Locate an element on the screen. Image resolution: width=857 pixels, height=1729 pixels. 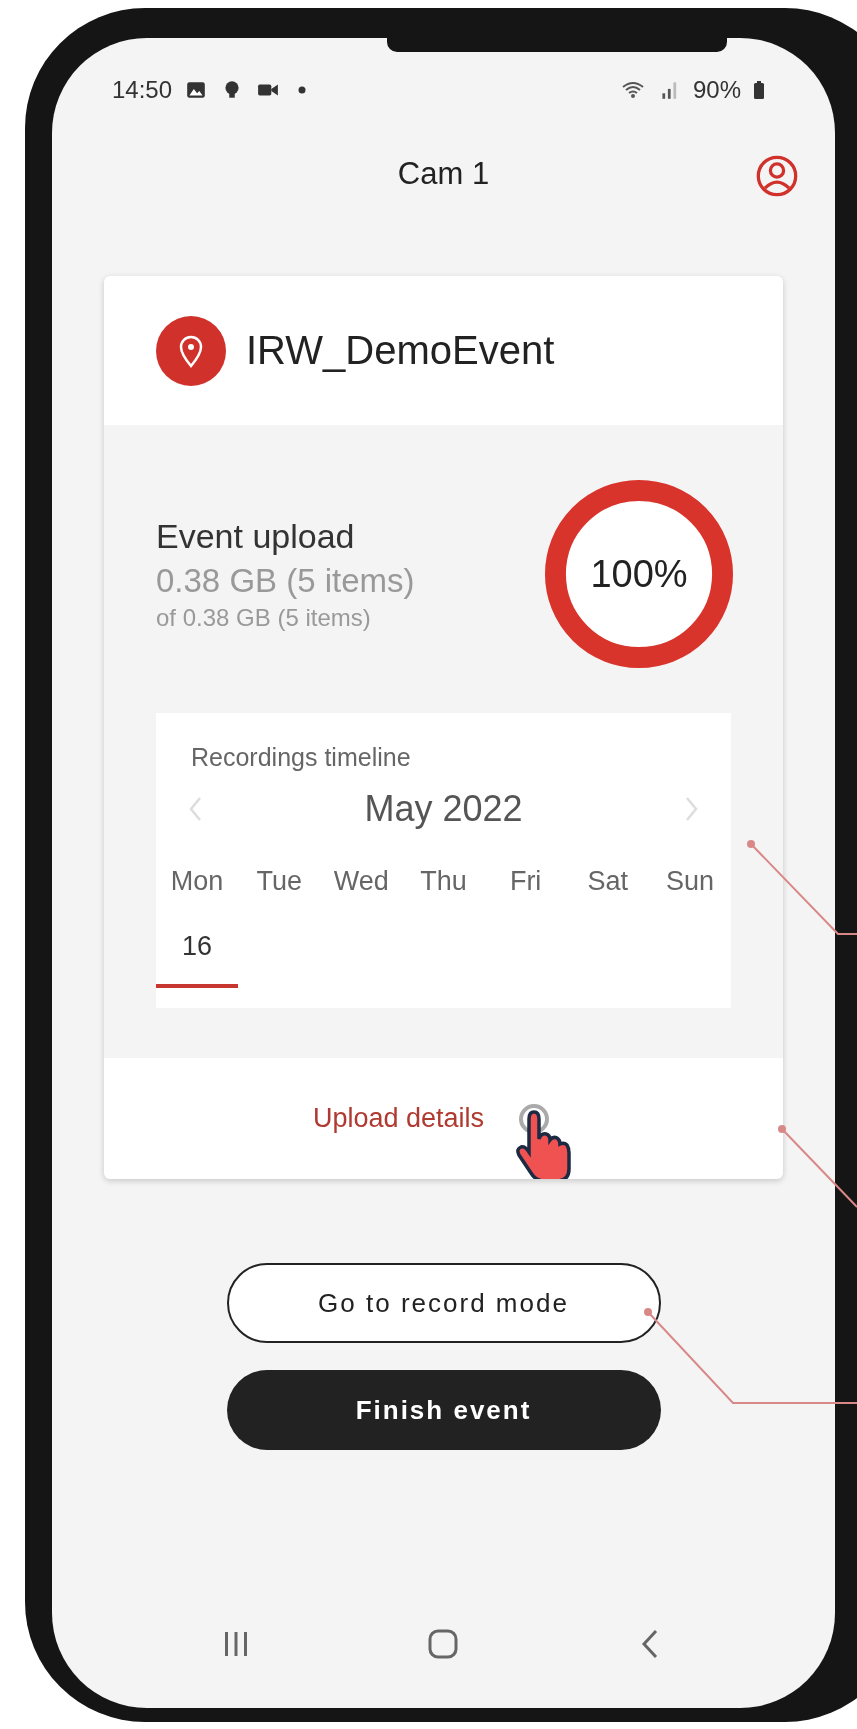
location-pin-icon is located at coordinates (191, 350).